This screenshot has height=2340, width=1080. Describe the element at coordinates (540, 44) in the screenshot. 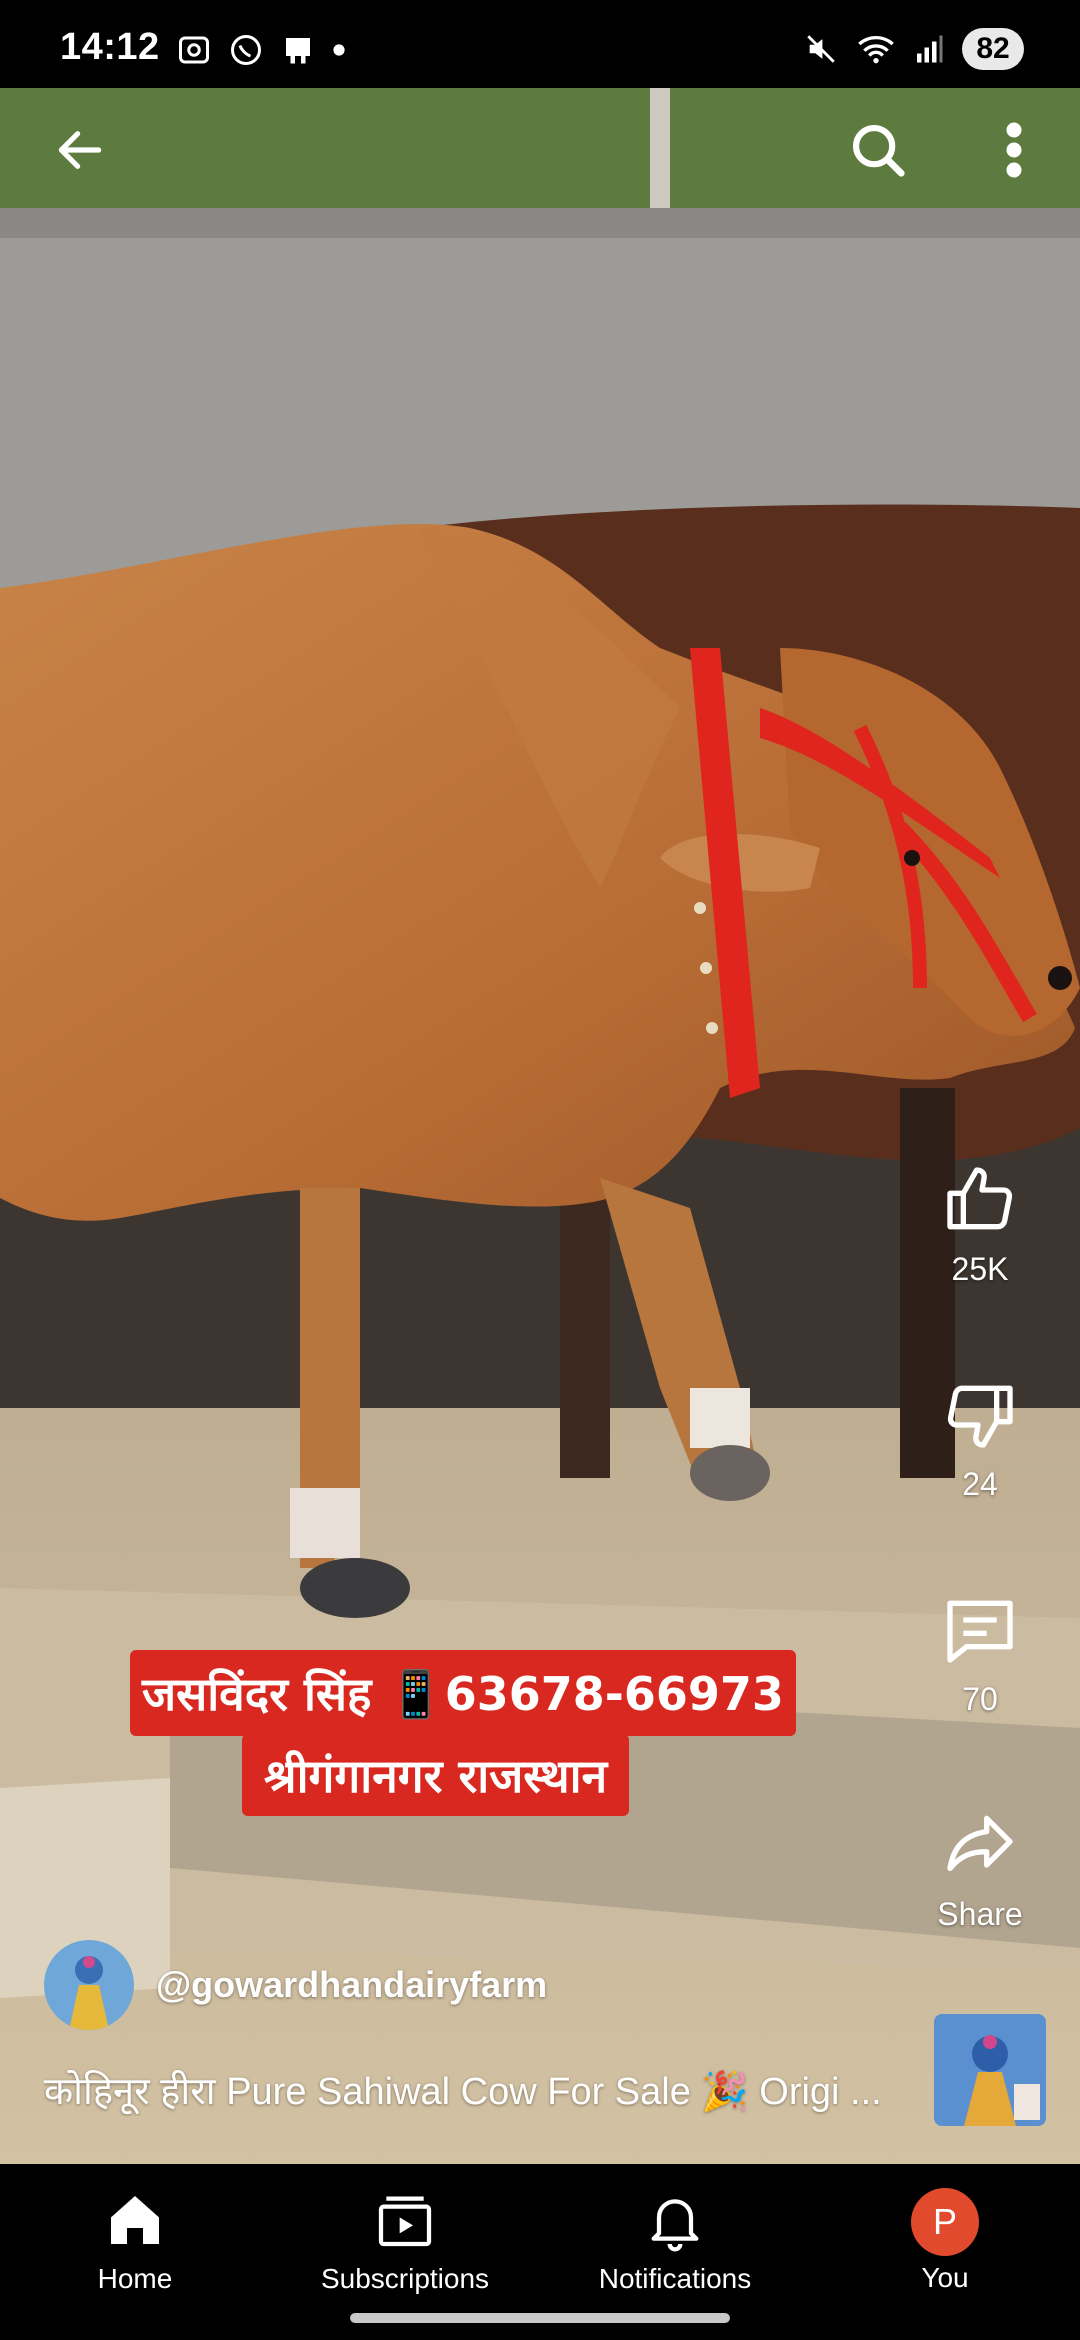

I see `status-bar: 14:12 82` at that location.